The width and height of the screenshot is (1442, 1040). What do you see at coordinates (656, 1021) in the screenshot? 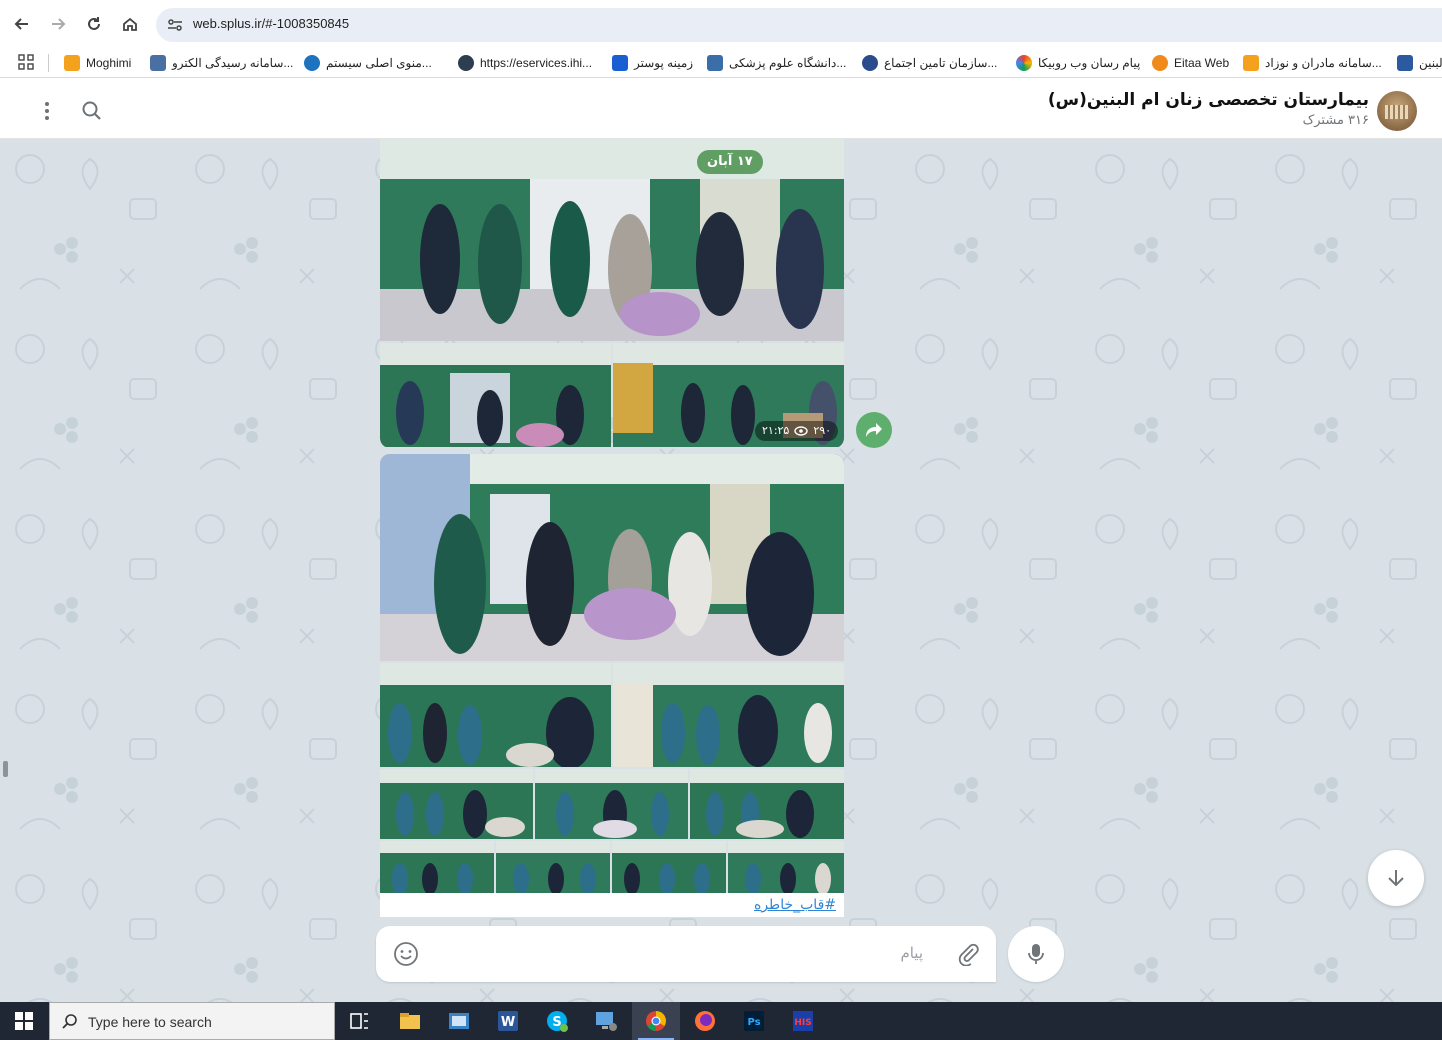
I see `chrome-icon` at bounding box center [656, 1021].